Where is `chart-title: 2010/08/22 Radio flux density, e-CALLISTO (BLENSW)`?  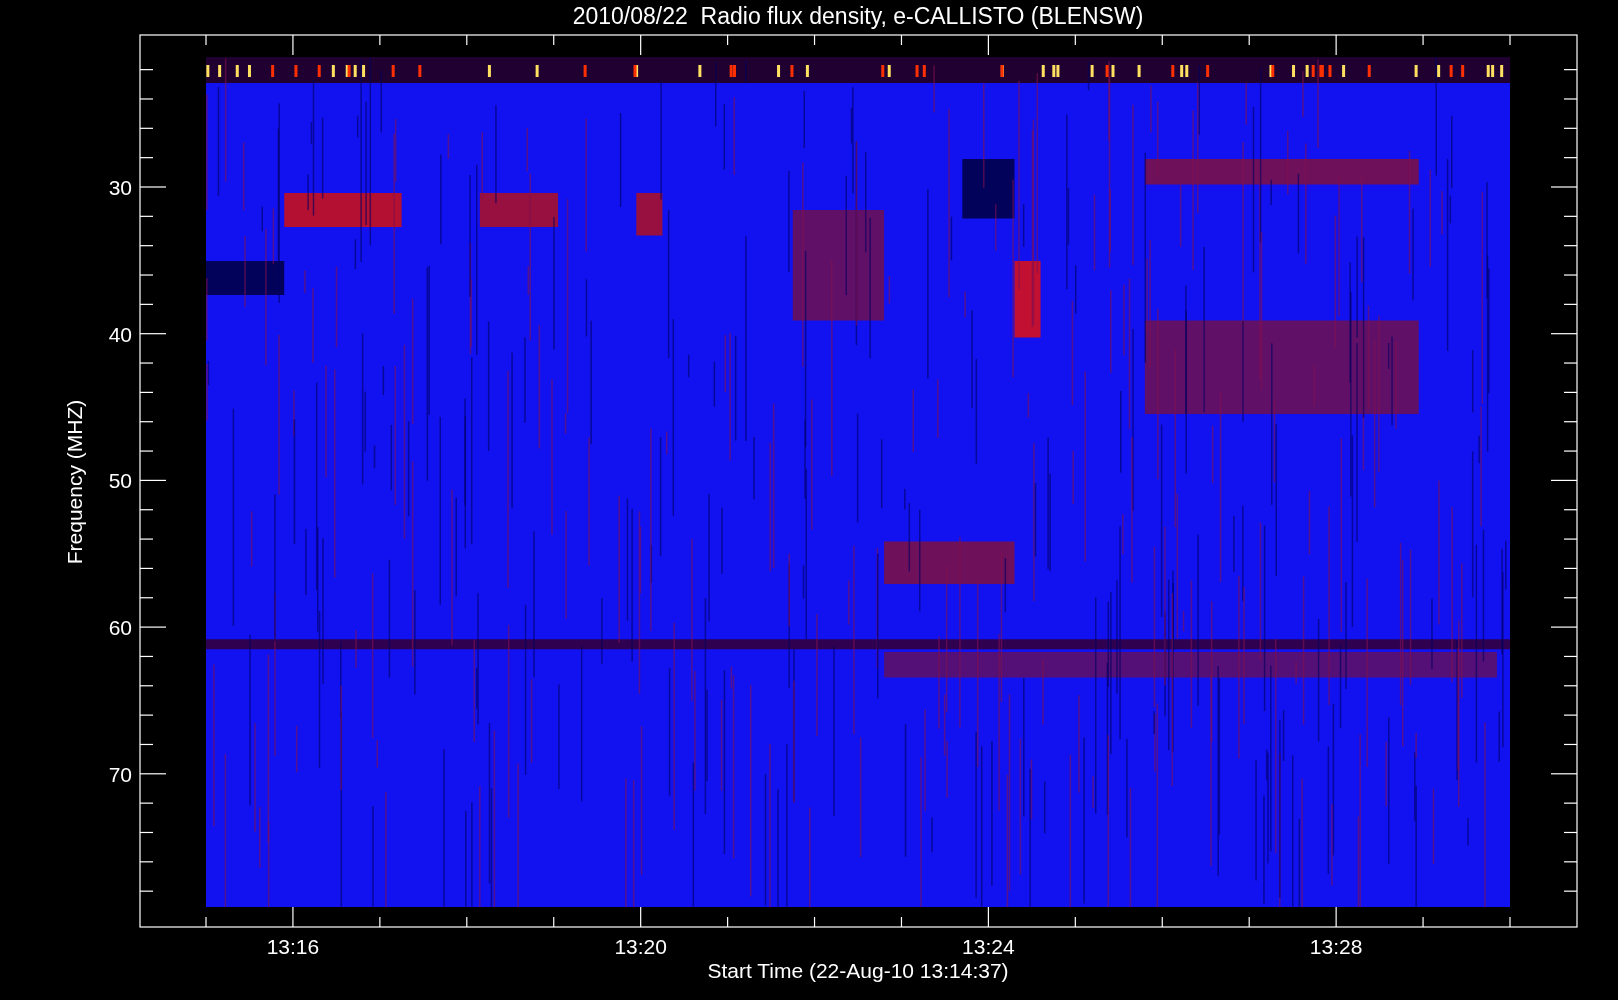 chart-title: 2010/08/22 Radio flux density, e-CALLISTO (BLENSW) is located at coordinates (858, 16).